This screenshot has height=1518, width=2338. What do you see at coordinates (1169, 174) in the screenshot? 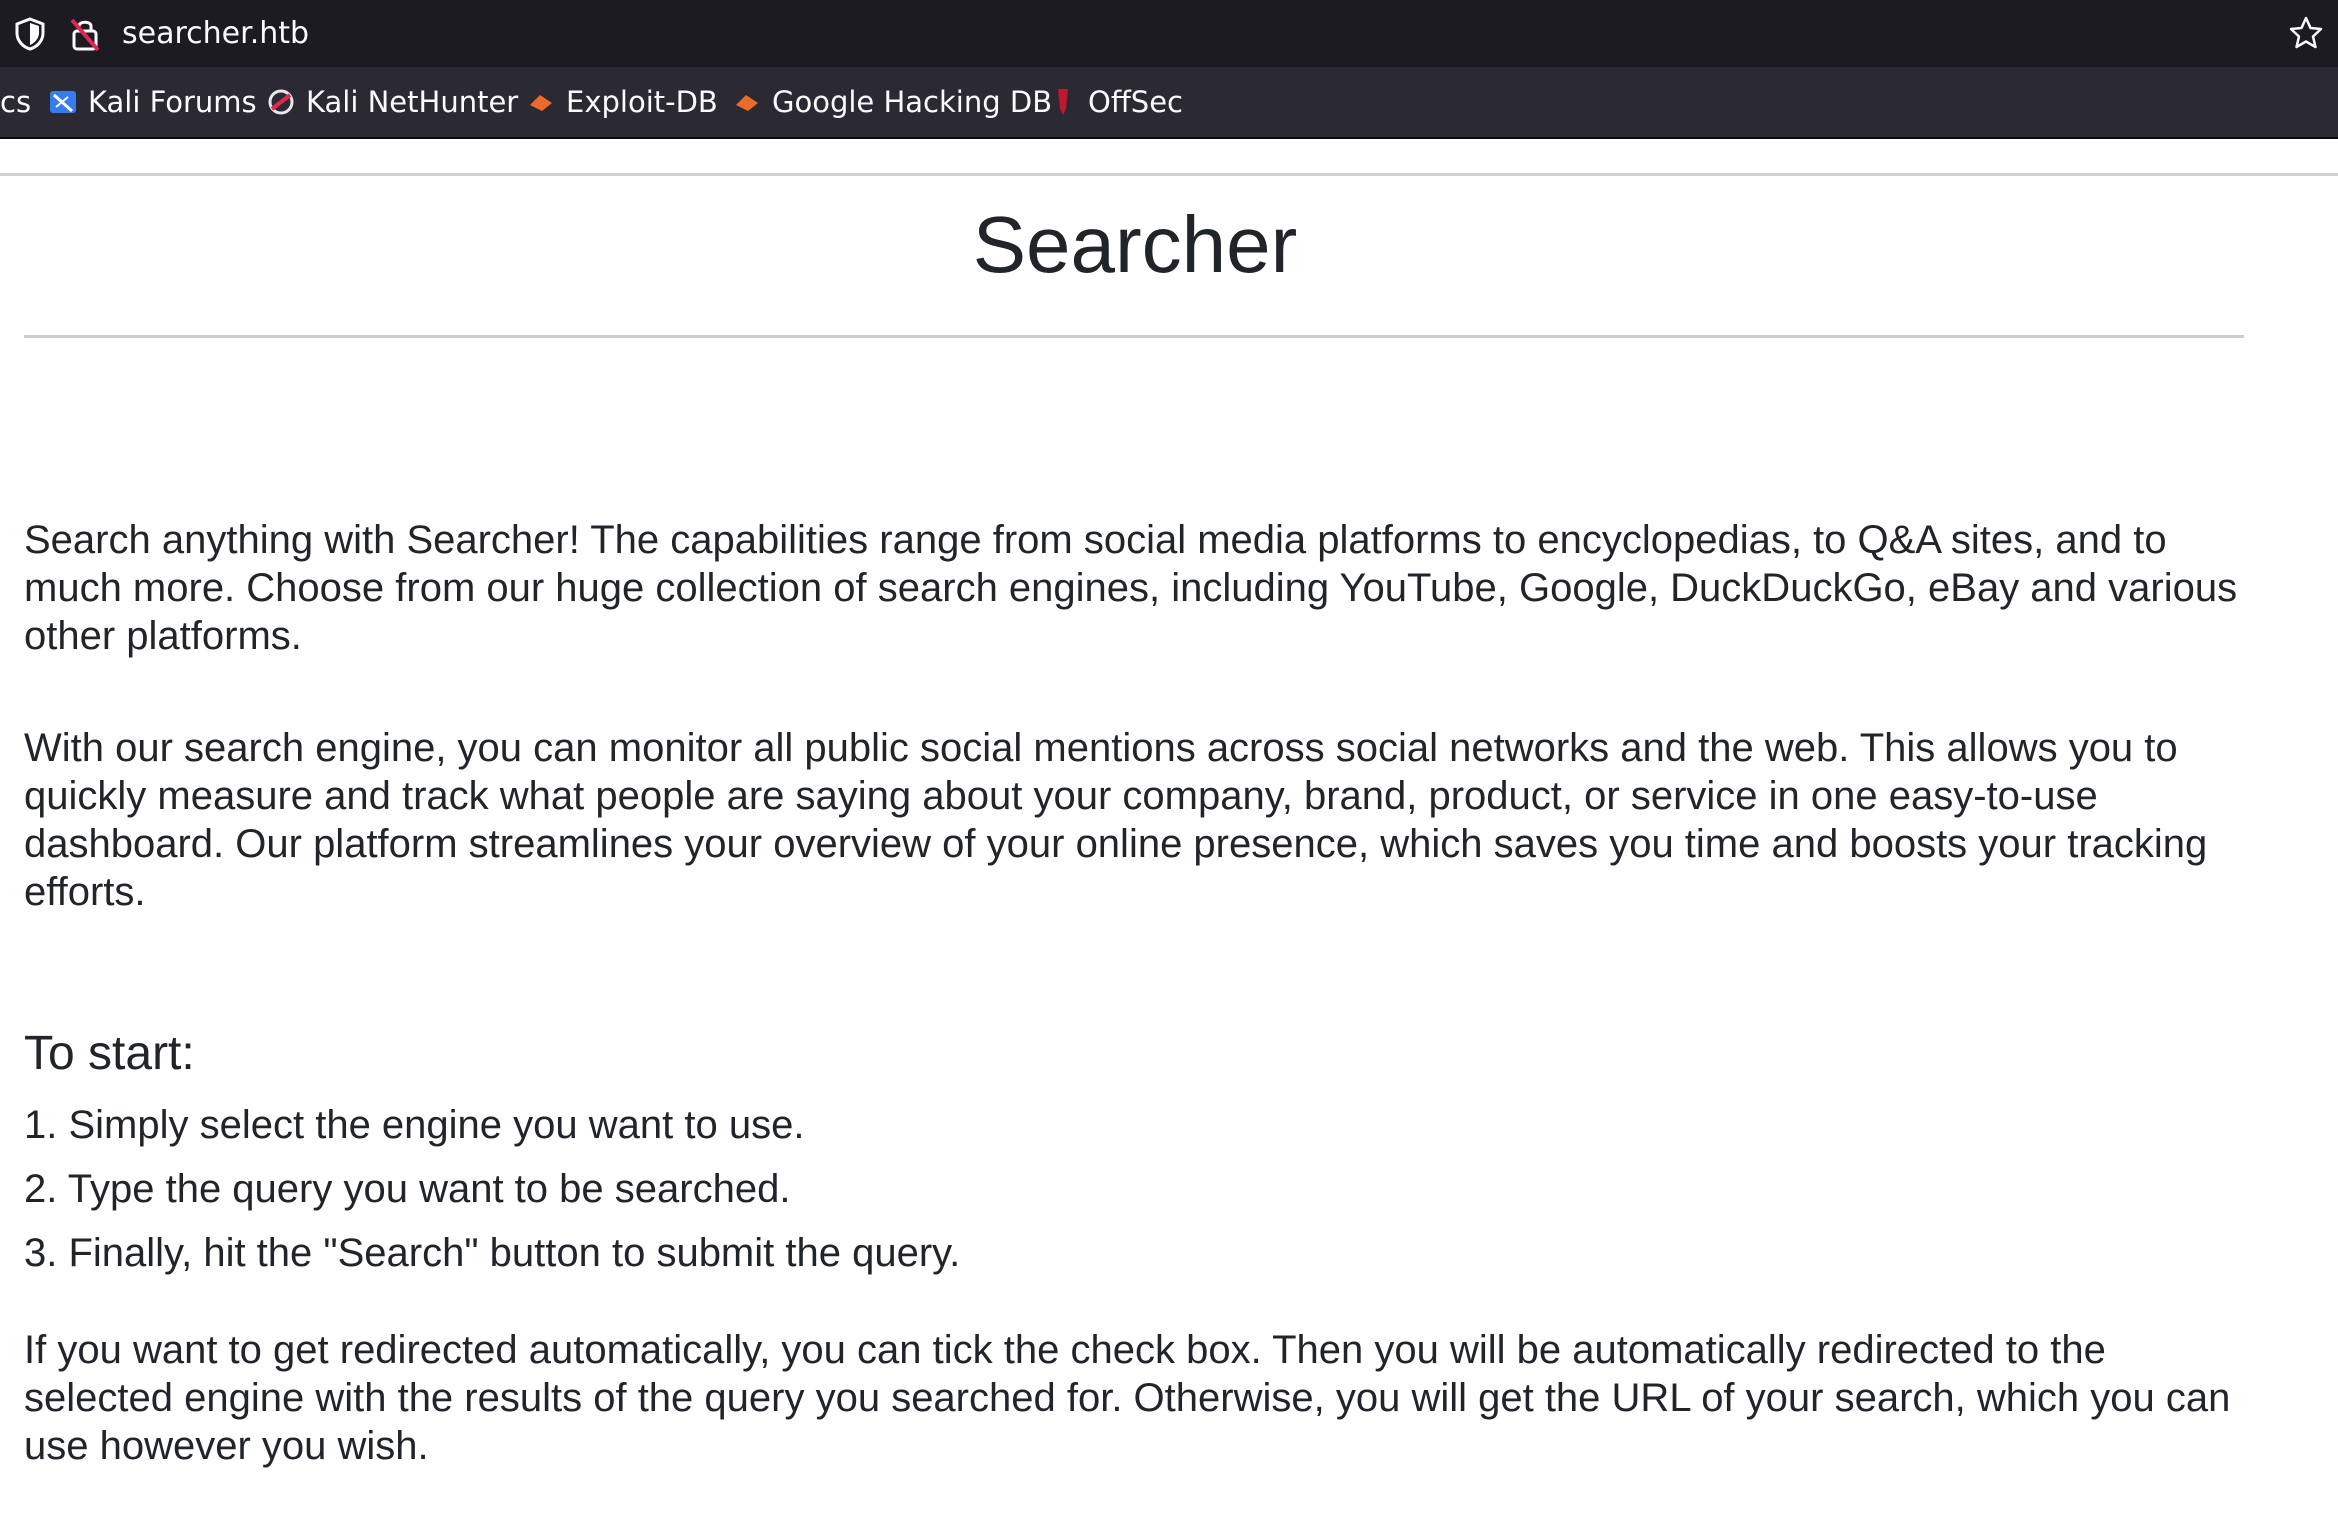
I see `top-divider` at bounding box center [1169, 174].